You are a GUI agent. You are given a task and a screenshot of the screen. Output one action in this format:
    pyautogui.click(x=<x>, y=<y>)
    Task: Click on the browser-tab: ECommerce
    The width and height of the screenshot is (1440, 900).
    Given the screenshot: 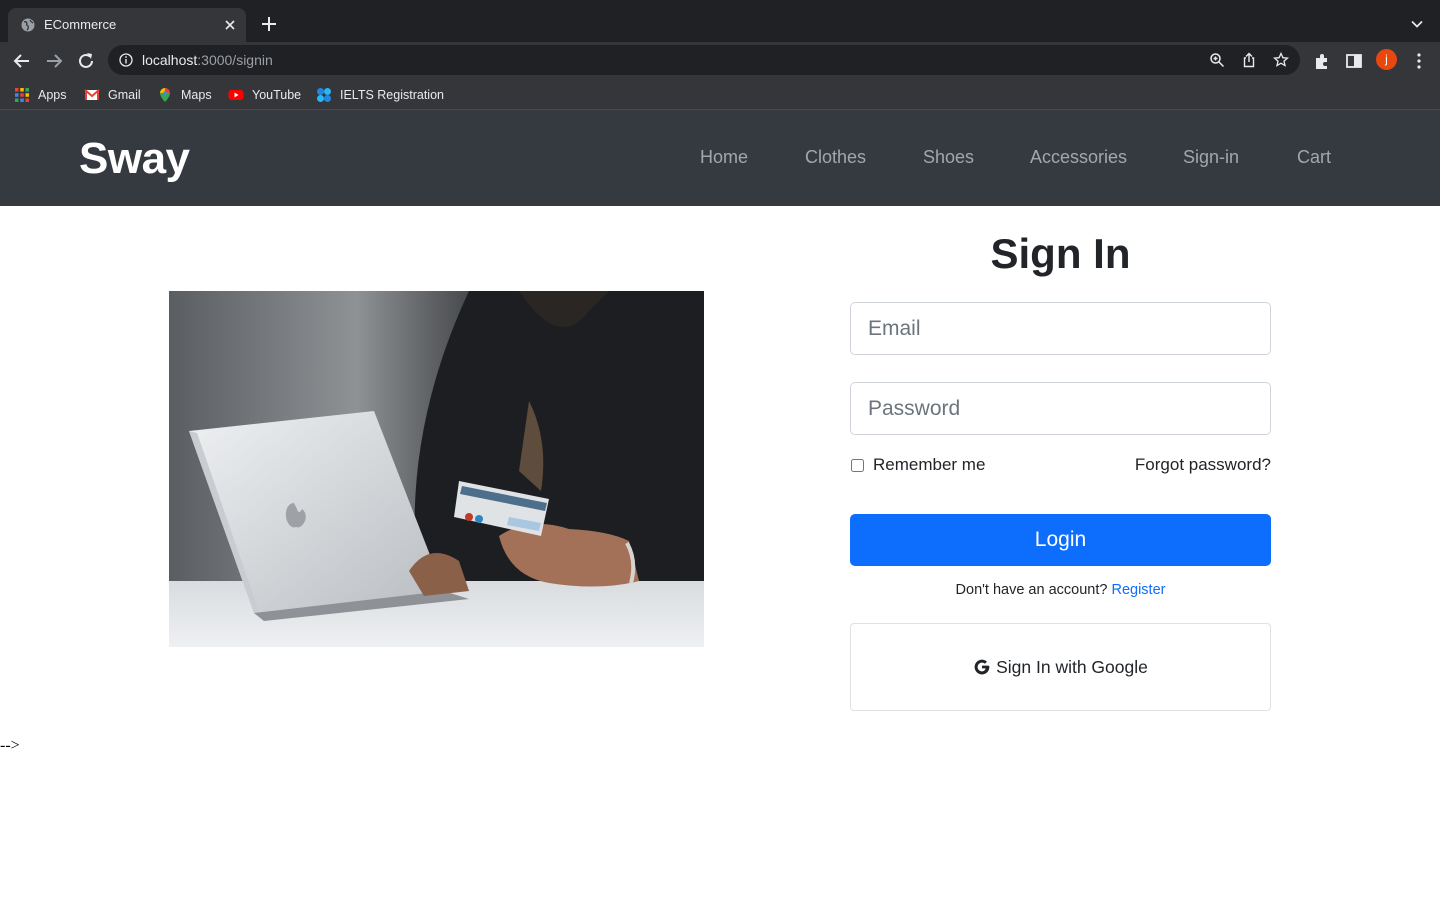 What is the action you would take?
    pyautogui.click(x=127, y=25)
    